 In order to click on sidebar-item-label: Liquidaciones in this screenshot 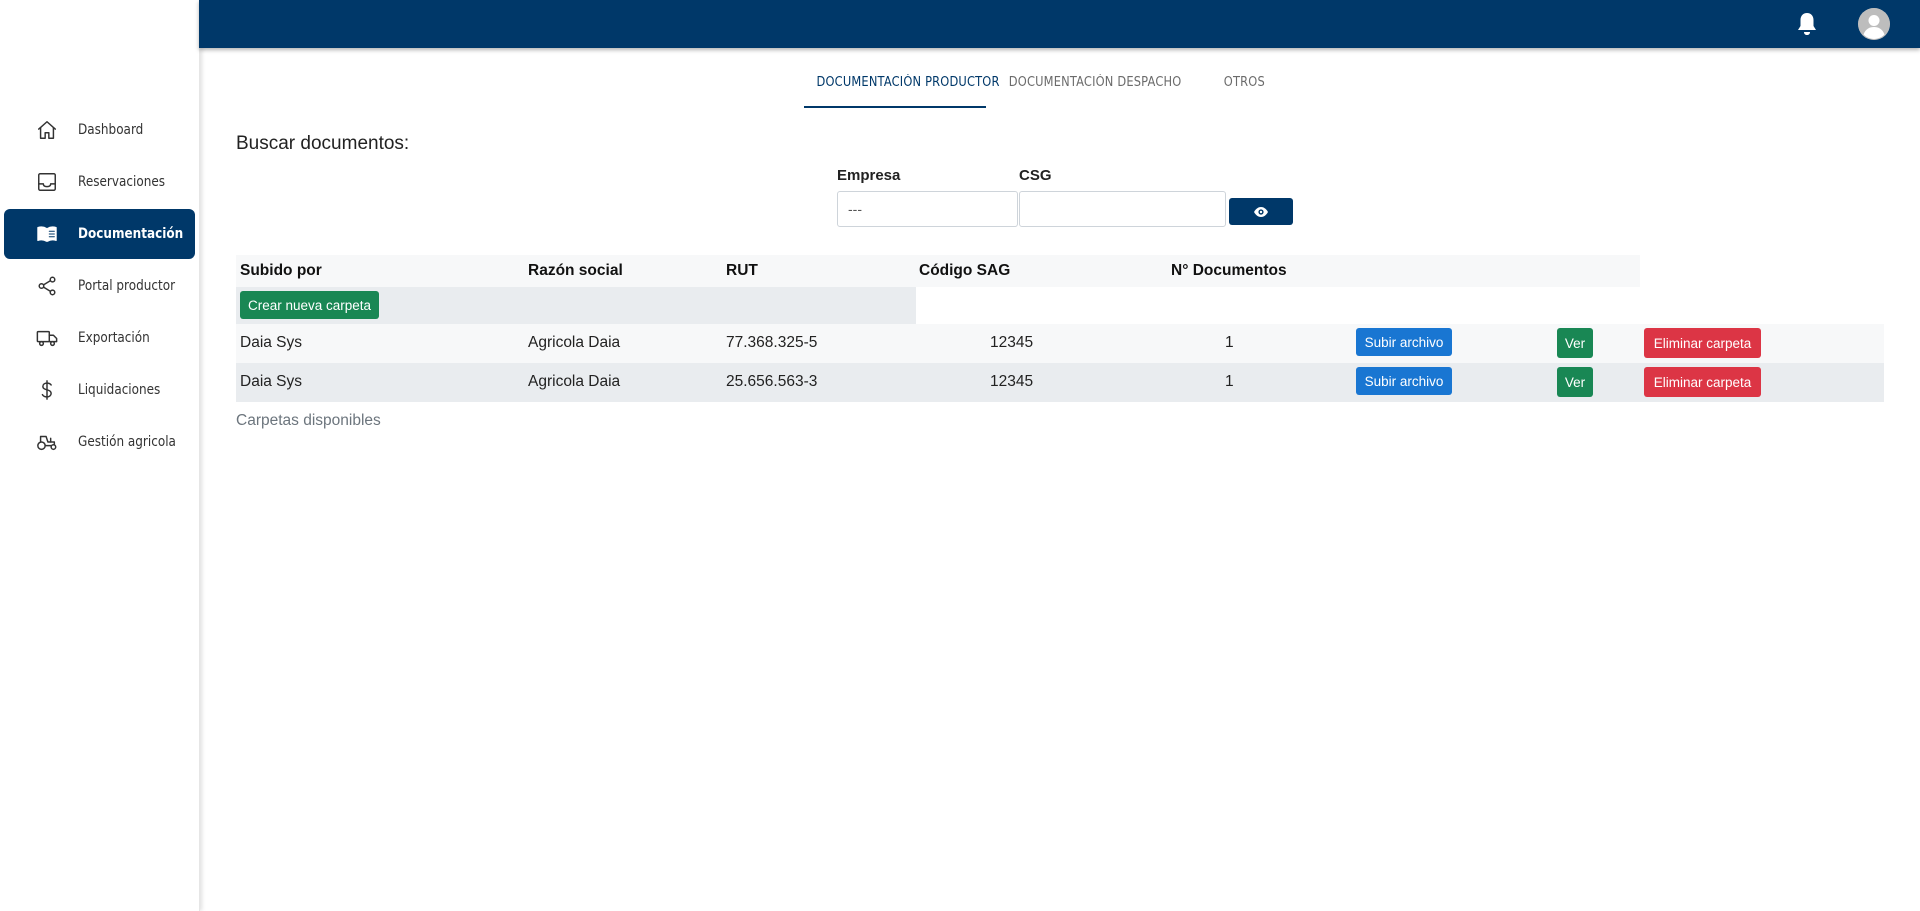, I will do `click(119, 390)`.